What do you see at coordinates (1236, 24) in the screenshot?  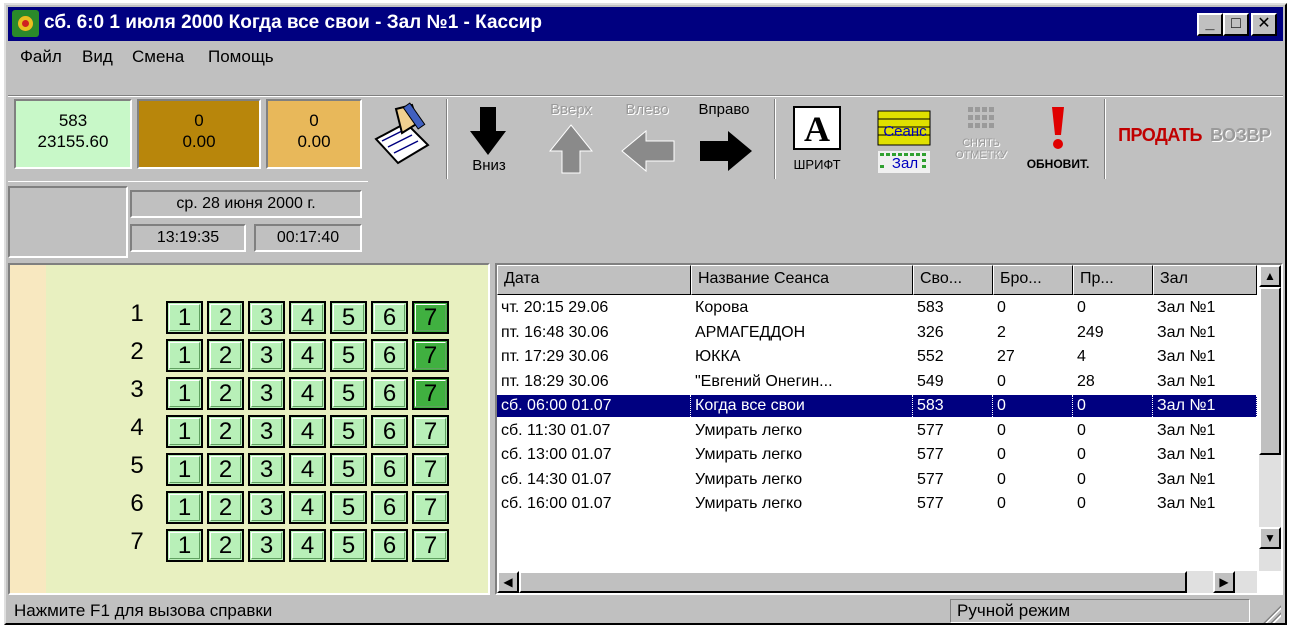 I see `maximize-button: □` at bounding box center [1236, 24].